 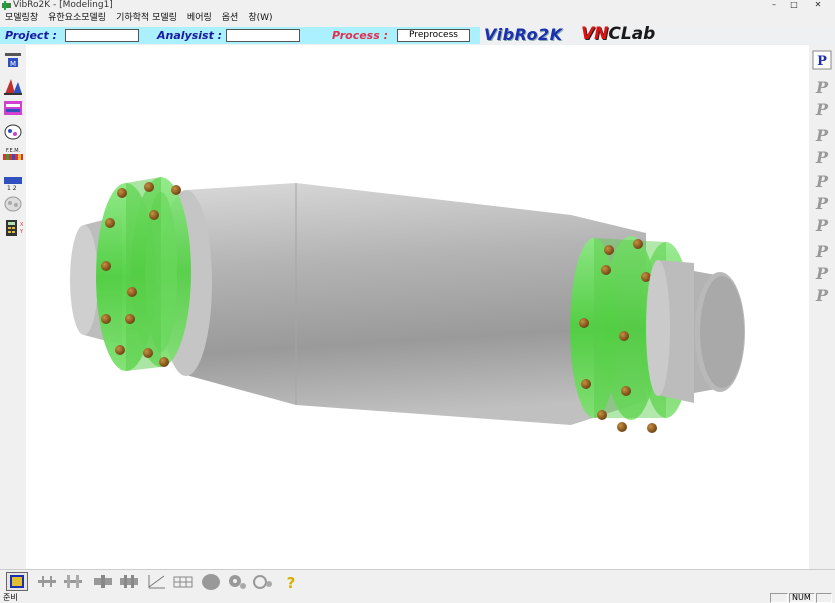 What do you see at coordinates (417, 581) in the screenshot?
I see `bottom-toolbar: ?` at bounding box center [417, 581].